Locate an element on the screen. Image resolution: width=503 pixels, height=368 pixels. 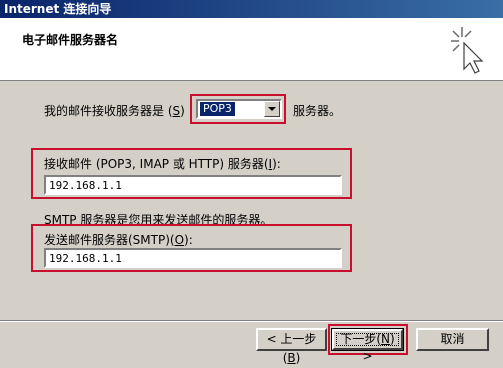
next-button: 下一步(N) > is located at coordinates (367, 345).